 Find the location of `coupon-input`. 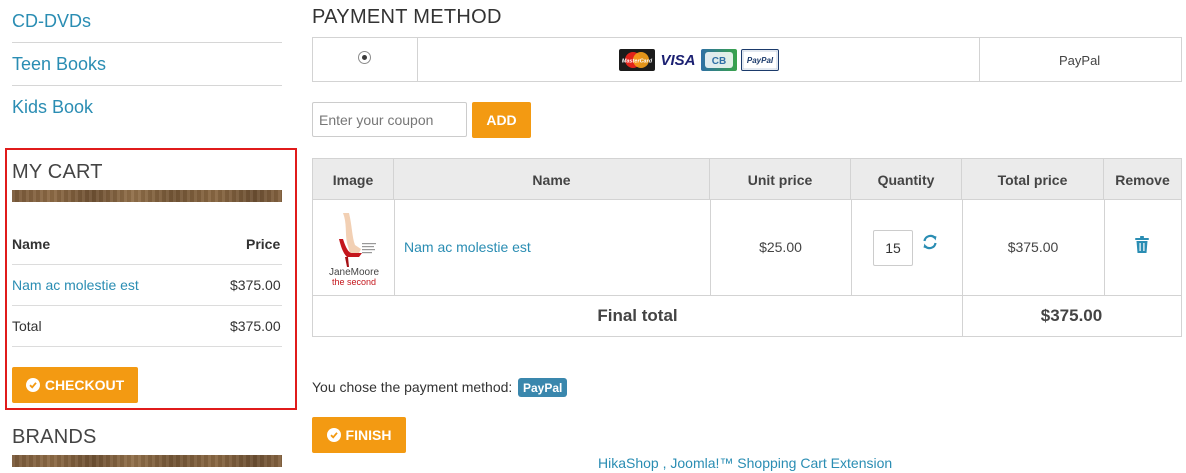

coupon-input is located at coordinates (389, 119).